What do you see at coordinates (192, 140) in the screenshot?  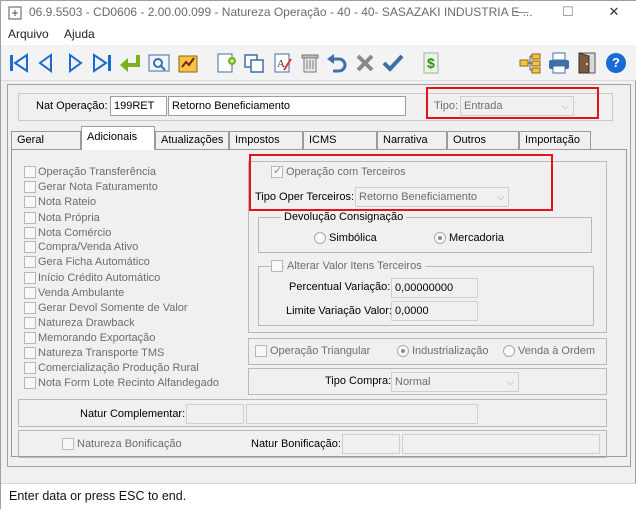 I see `tab-atualizacoes: Atualizações` at bounding box center [192, 140].